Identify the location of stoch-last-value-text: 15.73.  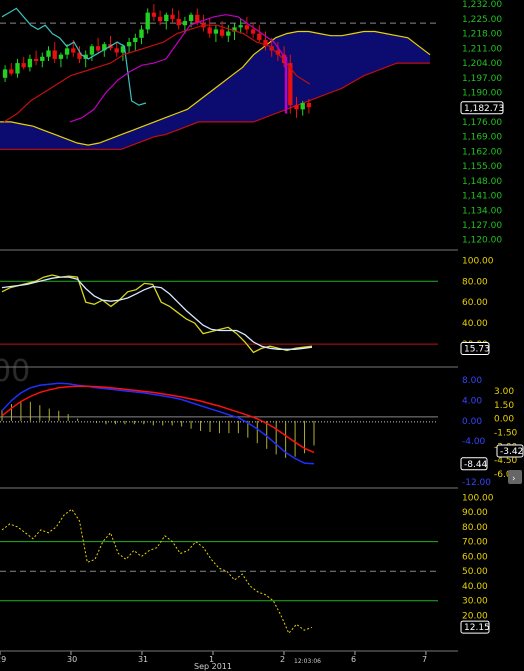
(477, 350).